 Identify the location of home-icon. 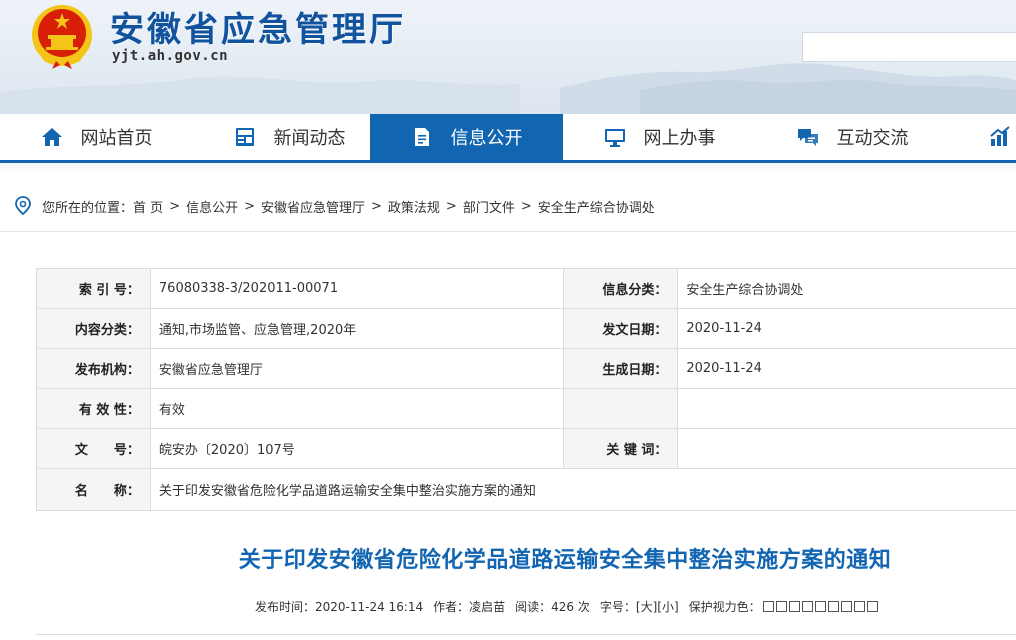
(52, 137).